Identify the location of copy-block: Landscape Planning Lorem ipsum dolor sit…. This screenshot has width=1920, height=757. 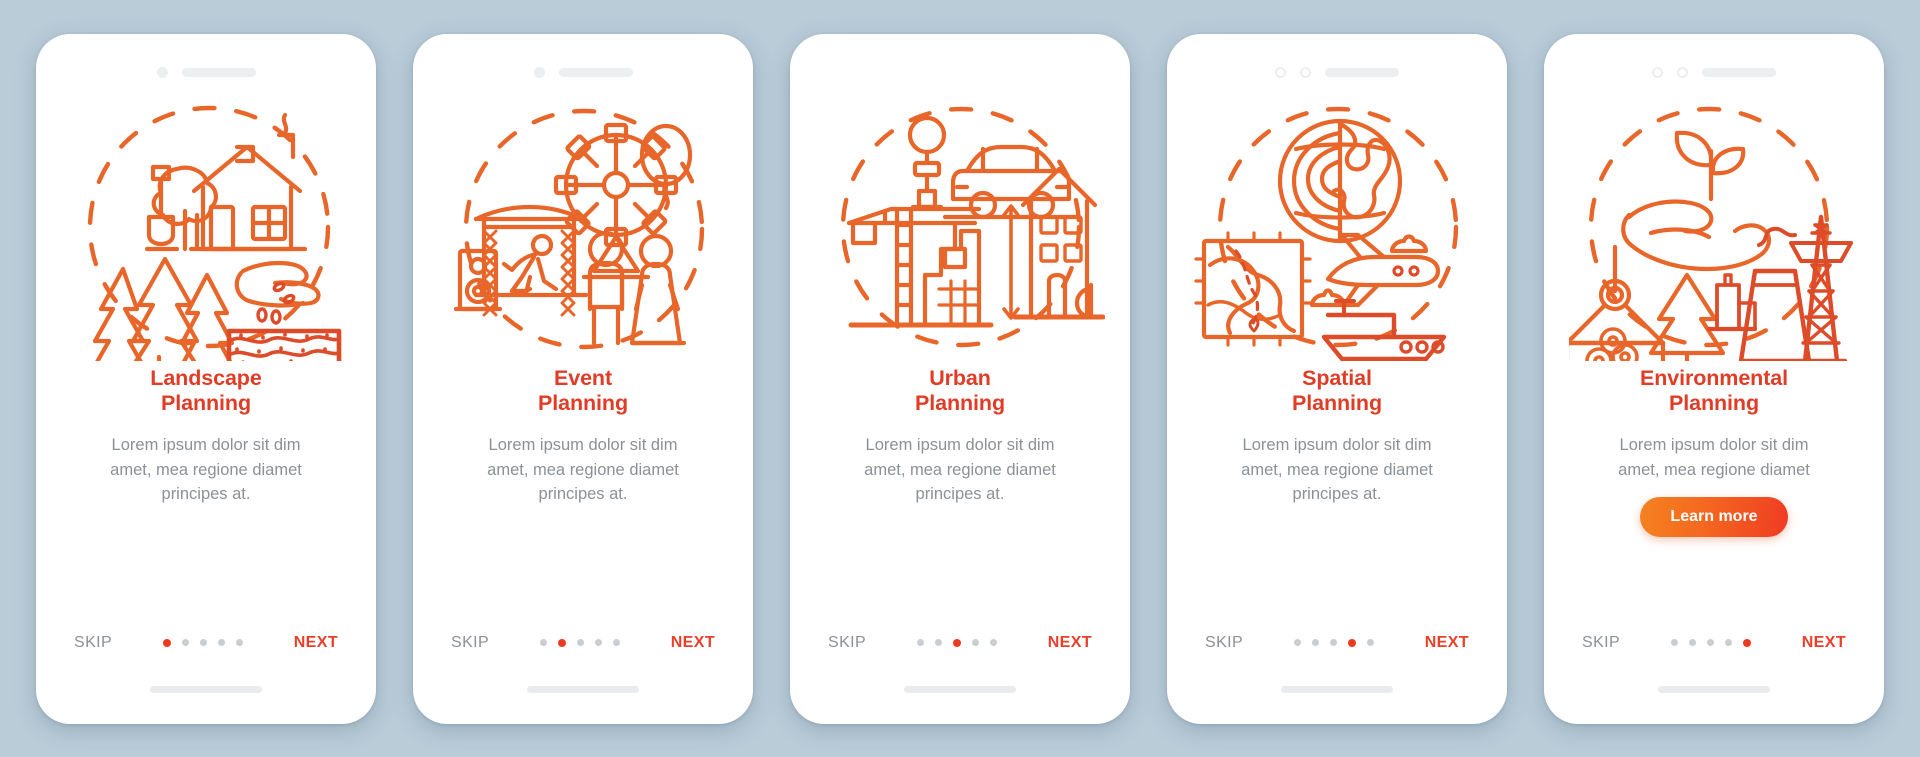
(206, 436).